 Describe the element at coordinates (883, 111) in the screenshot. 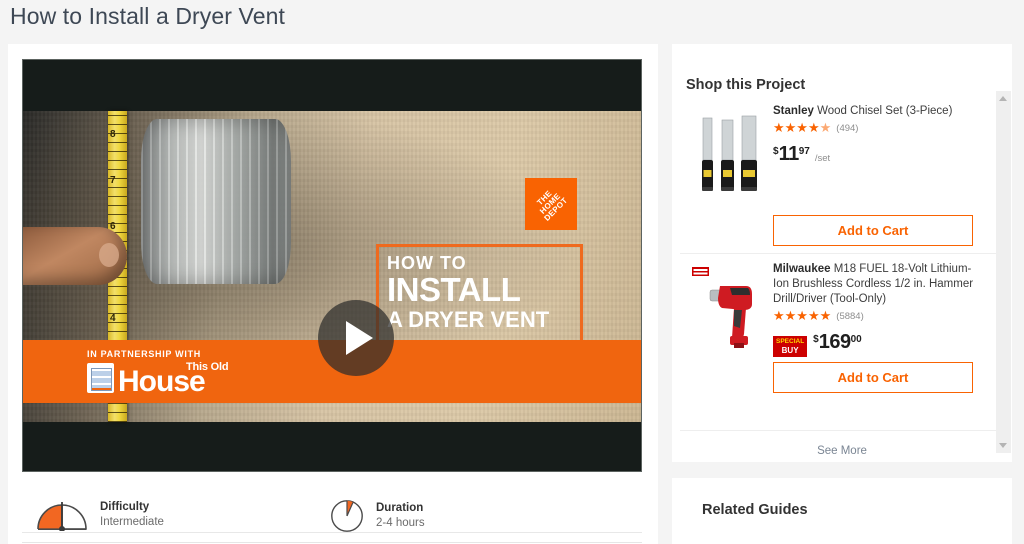

I see `product-title: Wood Chisel Set (3-Piece)` at that location.